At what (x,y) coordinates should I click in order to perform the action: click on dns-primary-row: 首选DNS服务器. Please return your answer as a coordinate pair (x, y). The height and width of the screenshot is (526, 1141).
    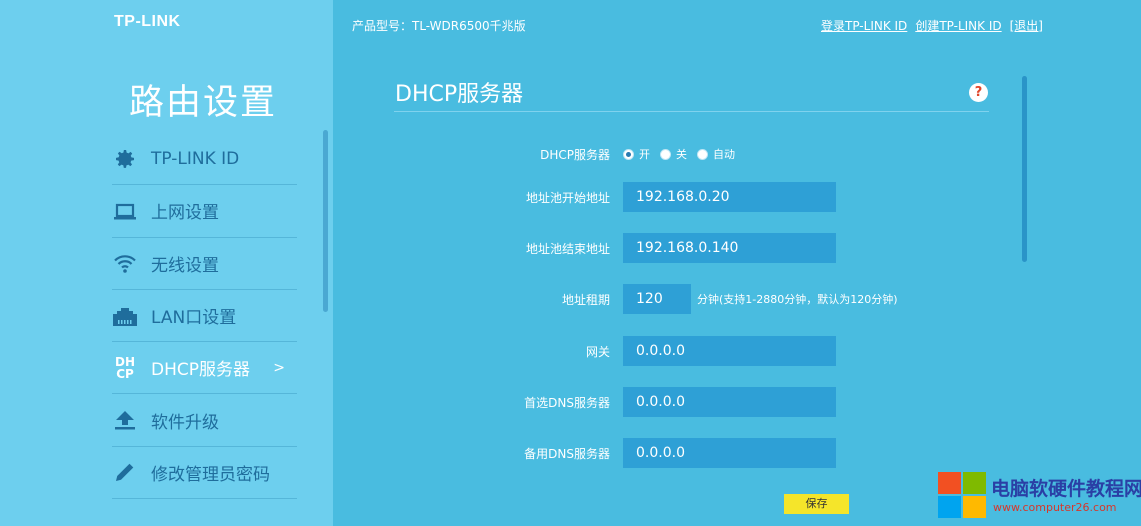
    Looking at the image, I should click on (720, 402).